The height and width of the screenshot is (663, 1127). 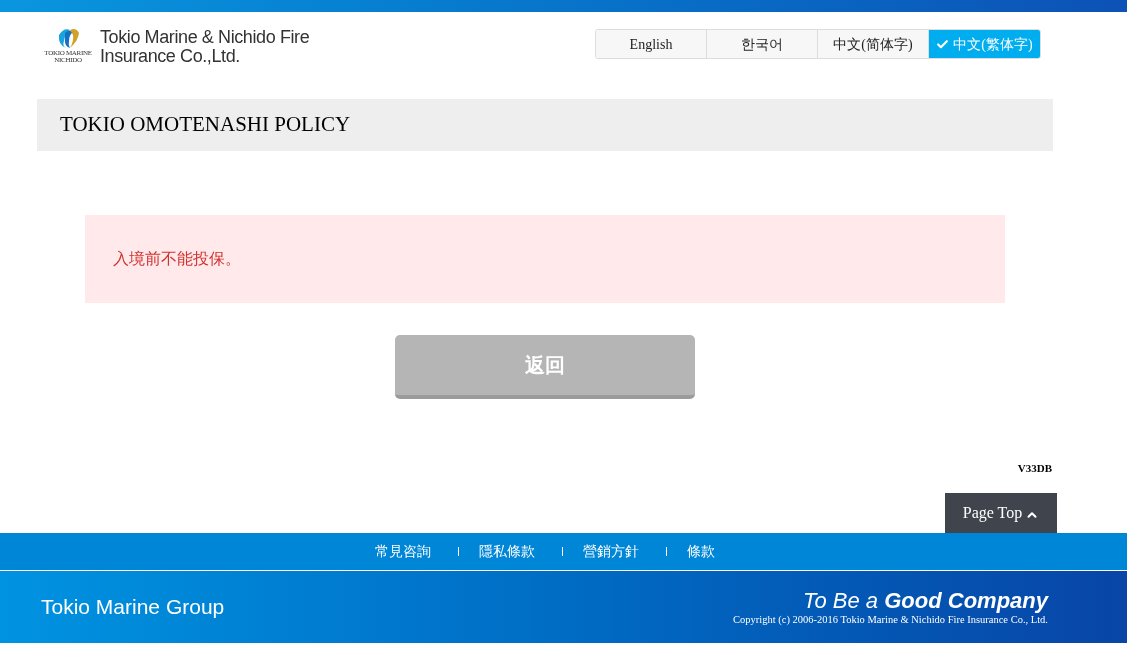 What do you see at coordinates (205, 37) in the screenshot?
I see `company-name: Tokio Marine & Nichido Fire` at bounding box center [205, 37].